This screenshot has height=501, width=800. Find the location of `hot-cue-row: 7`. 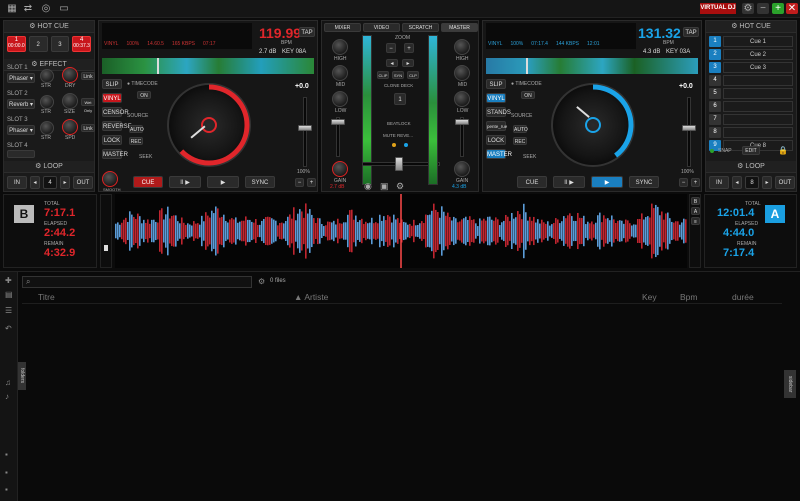

hot-cue-row: 7 is located at coordinates (751, 119).